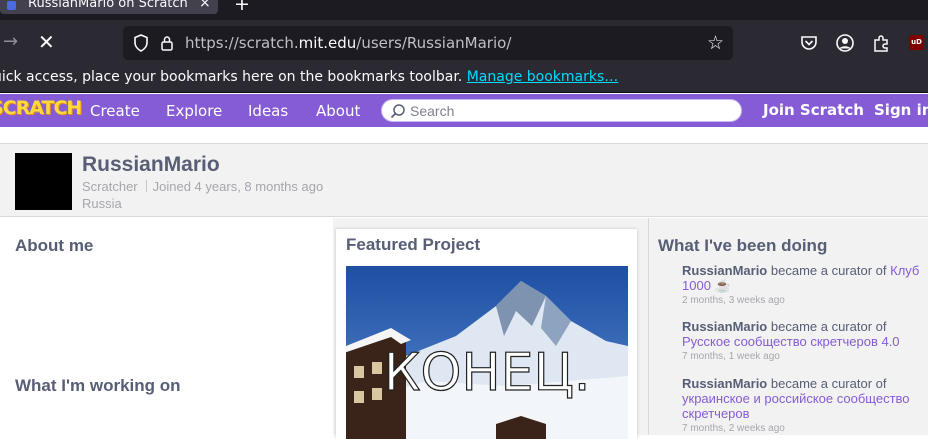 The image size is (928, 439). What do you see at coordinates (715, 43) in the screenshot?
I see `bookmark-star-icon: ☆` at bounding box center [715, 43].